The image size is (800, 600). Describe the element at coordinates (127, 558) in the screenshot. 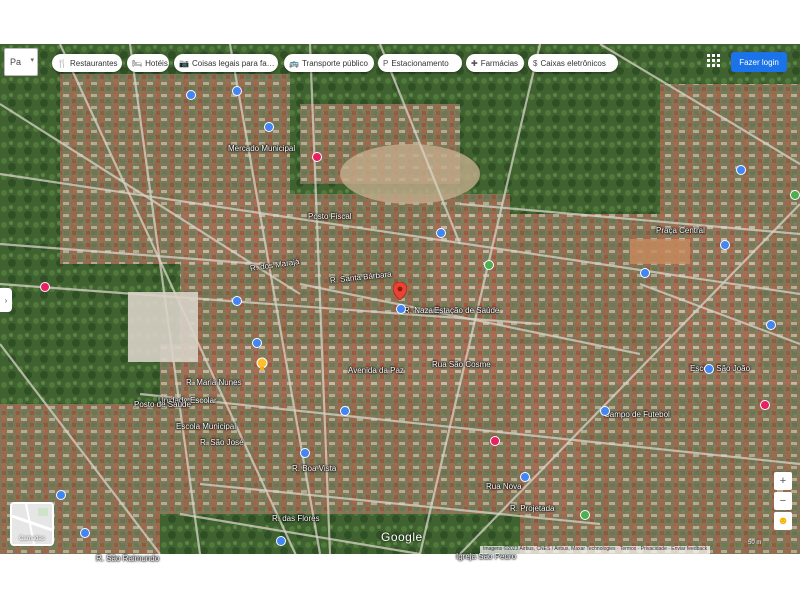

I see `map-place-label: R. São Raimundo` at that location.